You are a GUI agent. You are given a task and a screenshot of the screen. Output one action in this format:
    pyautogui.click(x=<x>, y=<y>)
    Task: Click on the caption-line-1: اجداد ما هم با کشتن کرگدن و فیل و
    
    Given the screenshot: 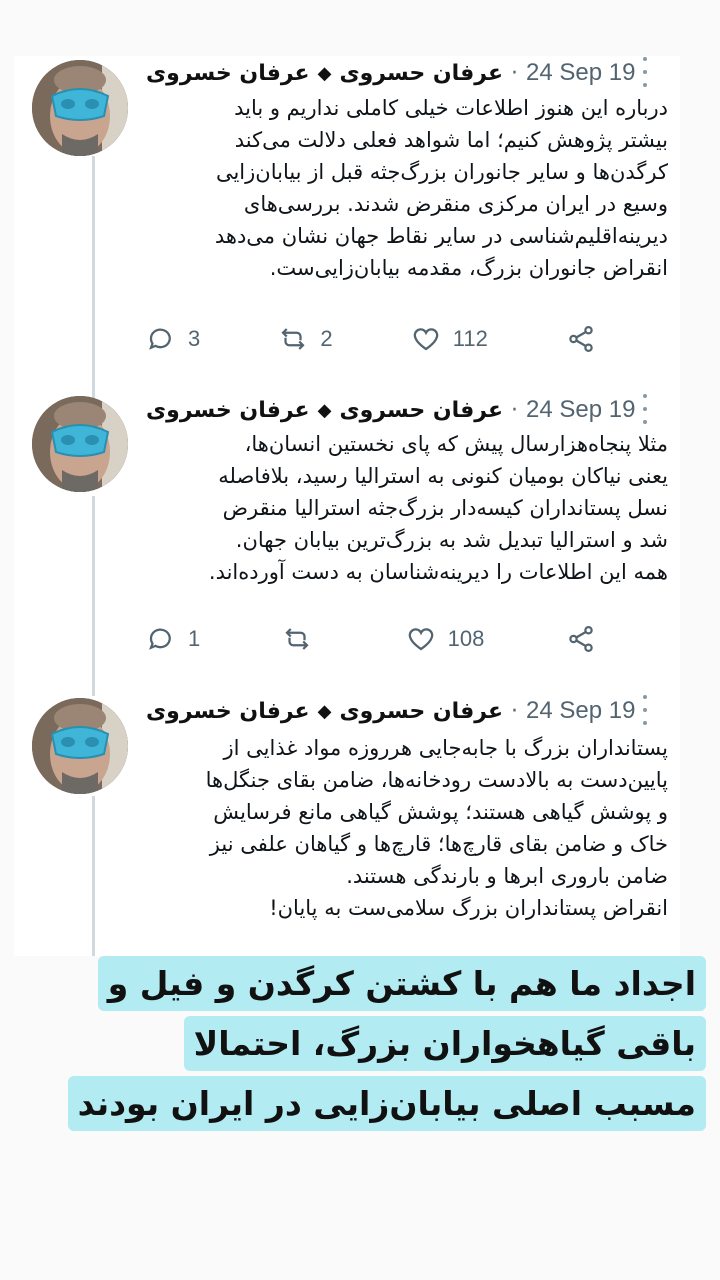 What is the action you would take?
    pyautogui.click(x=401, y=983)
    